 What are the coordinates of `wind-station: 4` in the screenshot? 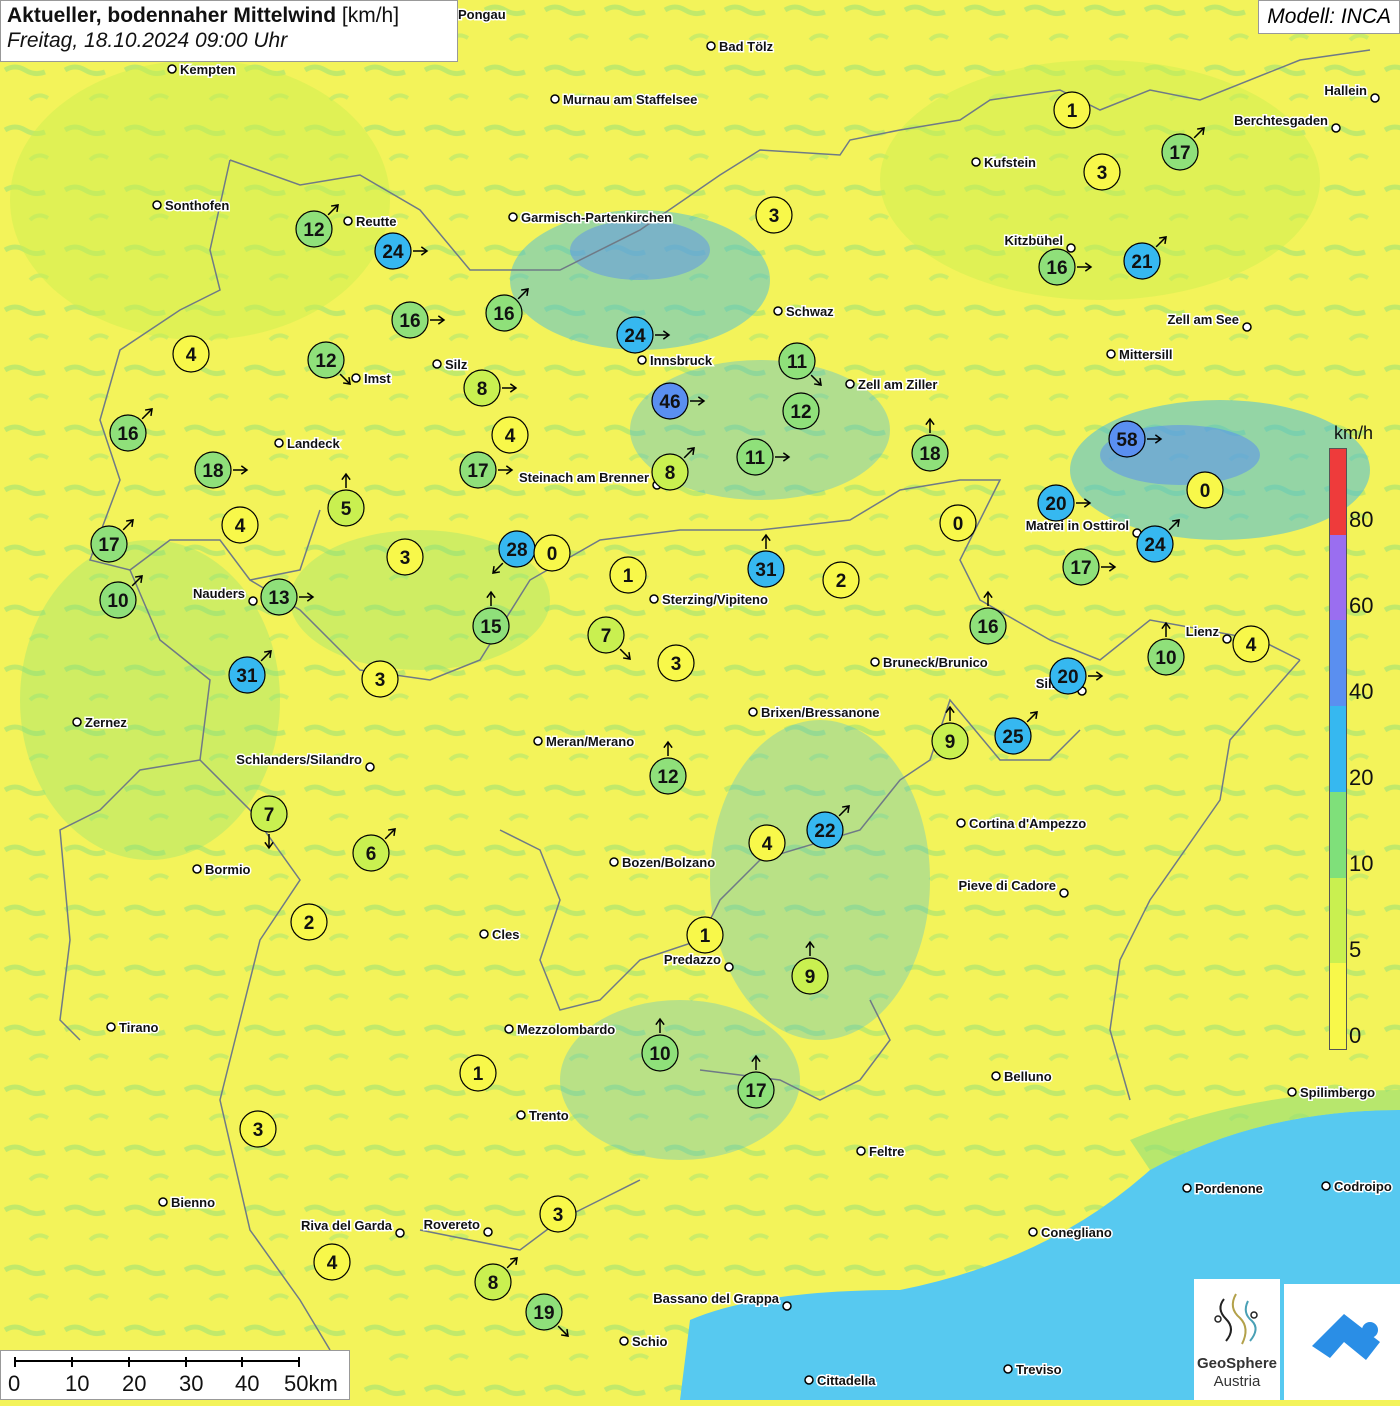 It's located at (1251, 644).